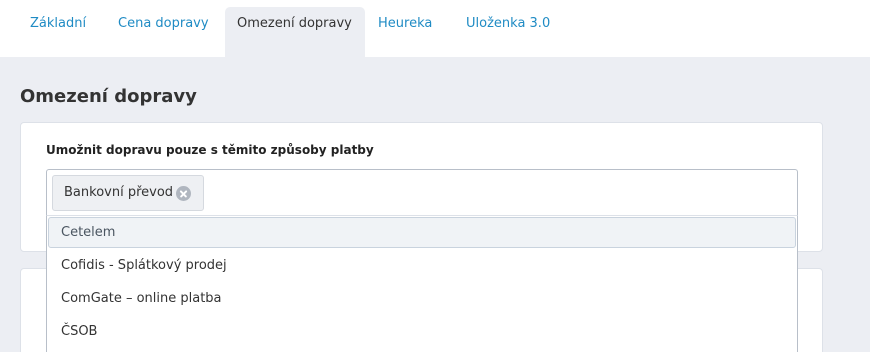 Image resolution: width=870 pixels, height=352 pixels. What do you see at coordinates (58, 32) in the screenshot?
I see `tab-zakladni: Základní` at bounding box center [58, 32].